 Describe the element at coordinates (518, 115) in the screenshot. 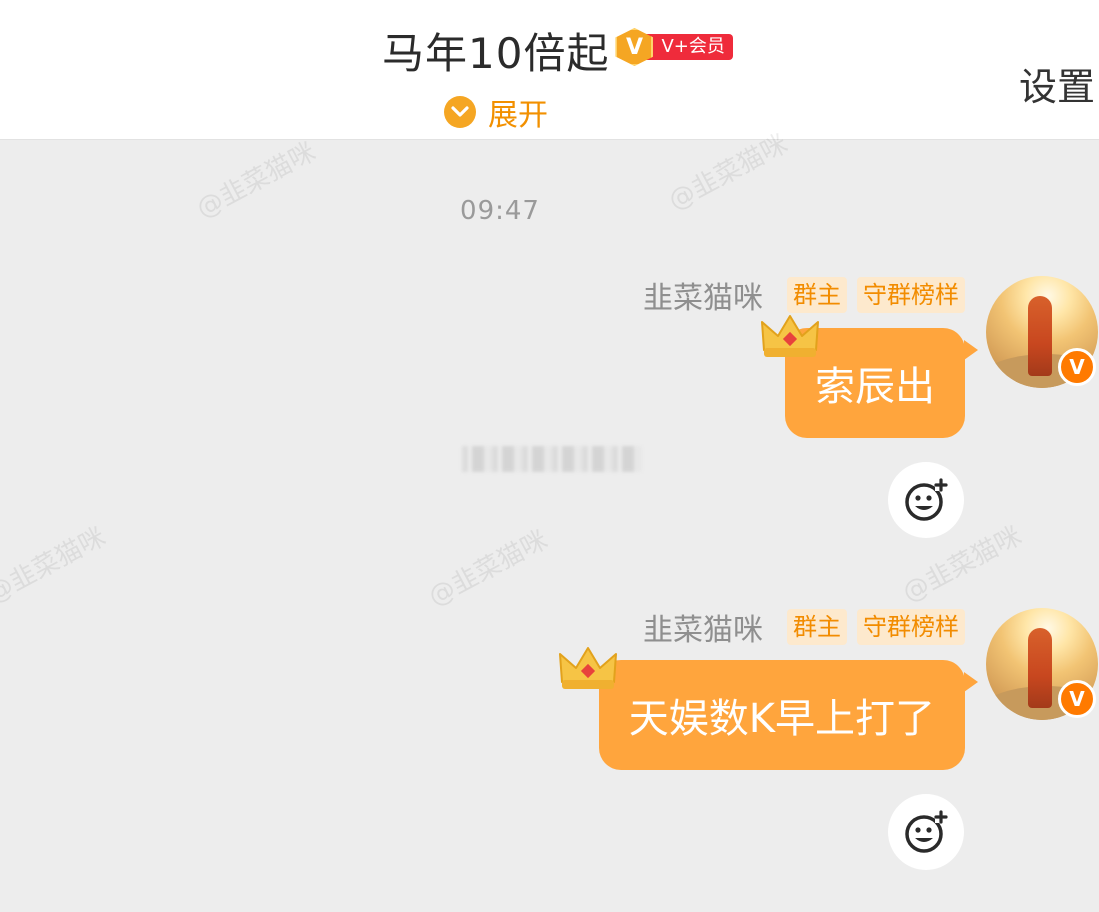

I see `expand-label: 展开` at that location.